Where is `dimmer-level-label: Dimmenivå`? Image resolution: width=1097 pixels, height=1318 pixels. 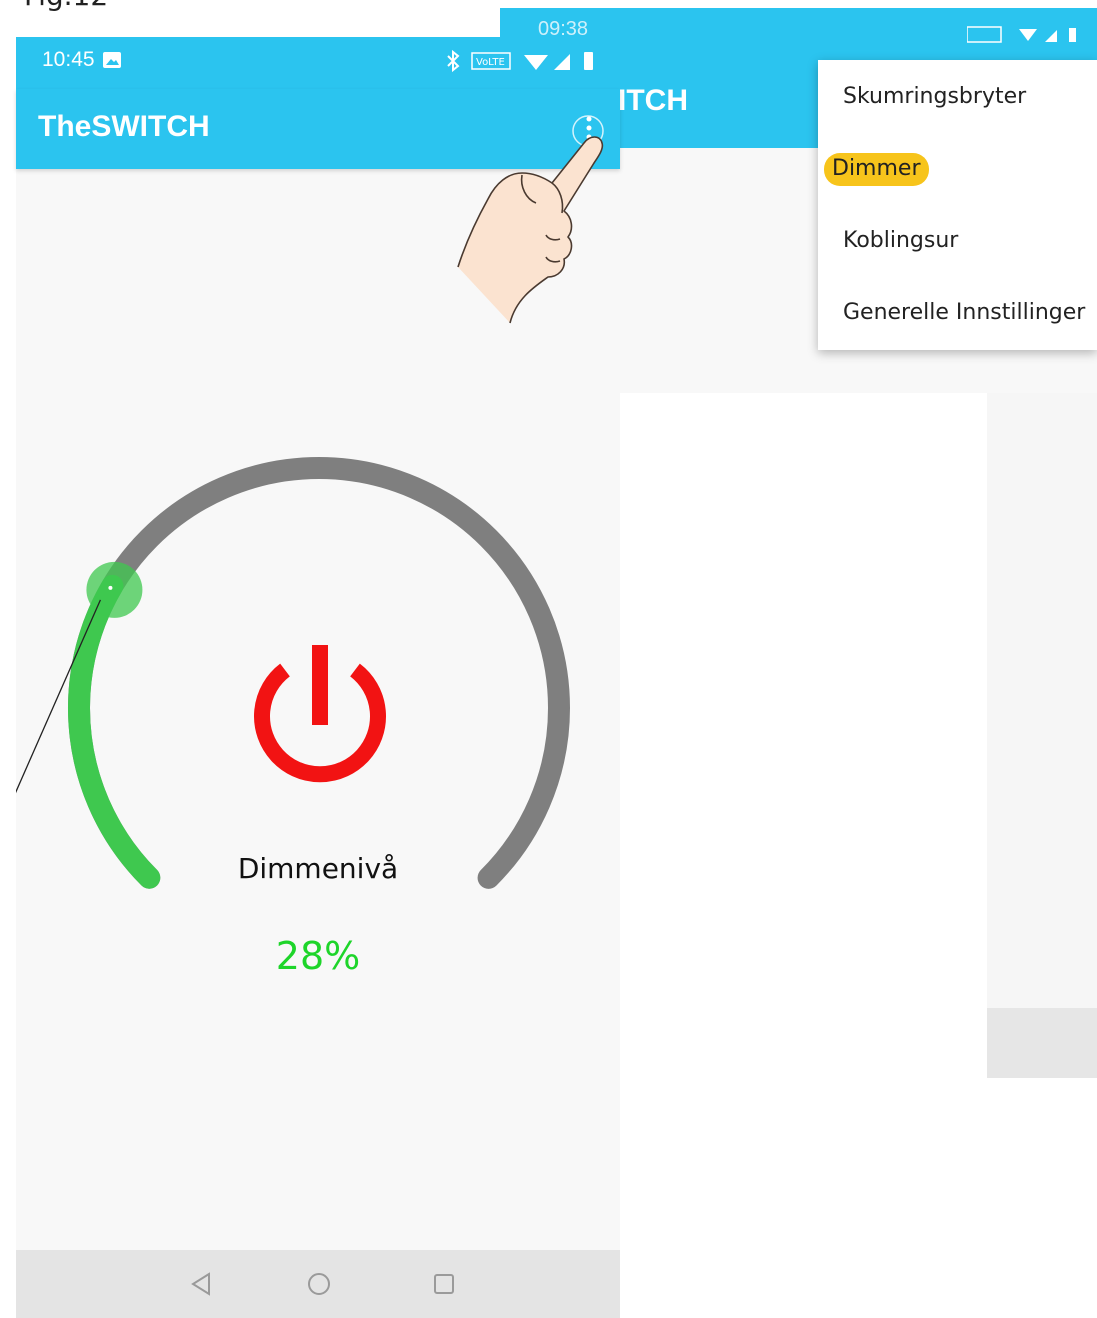 dimmer-level-label: Dimmenivå is located at coordinates (318, 868).